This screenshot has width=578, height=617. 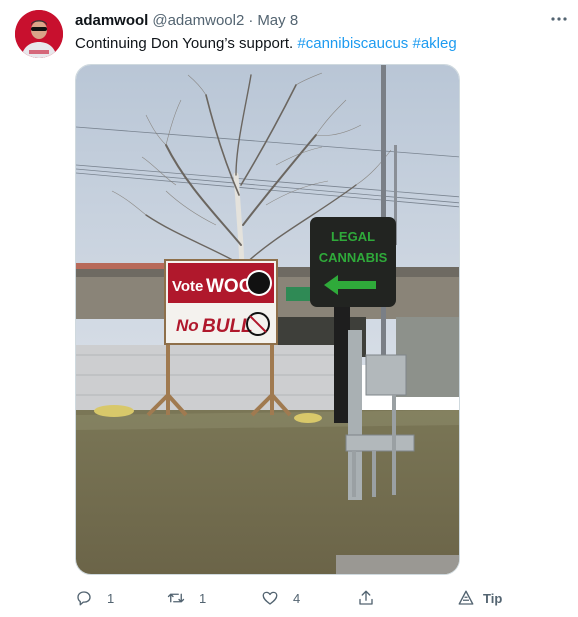 I want to click on avatar, so click(x=39, y=34).